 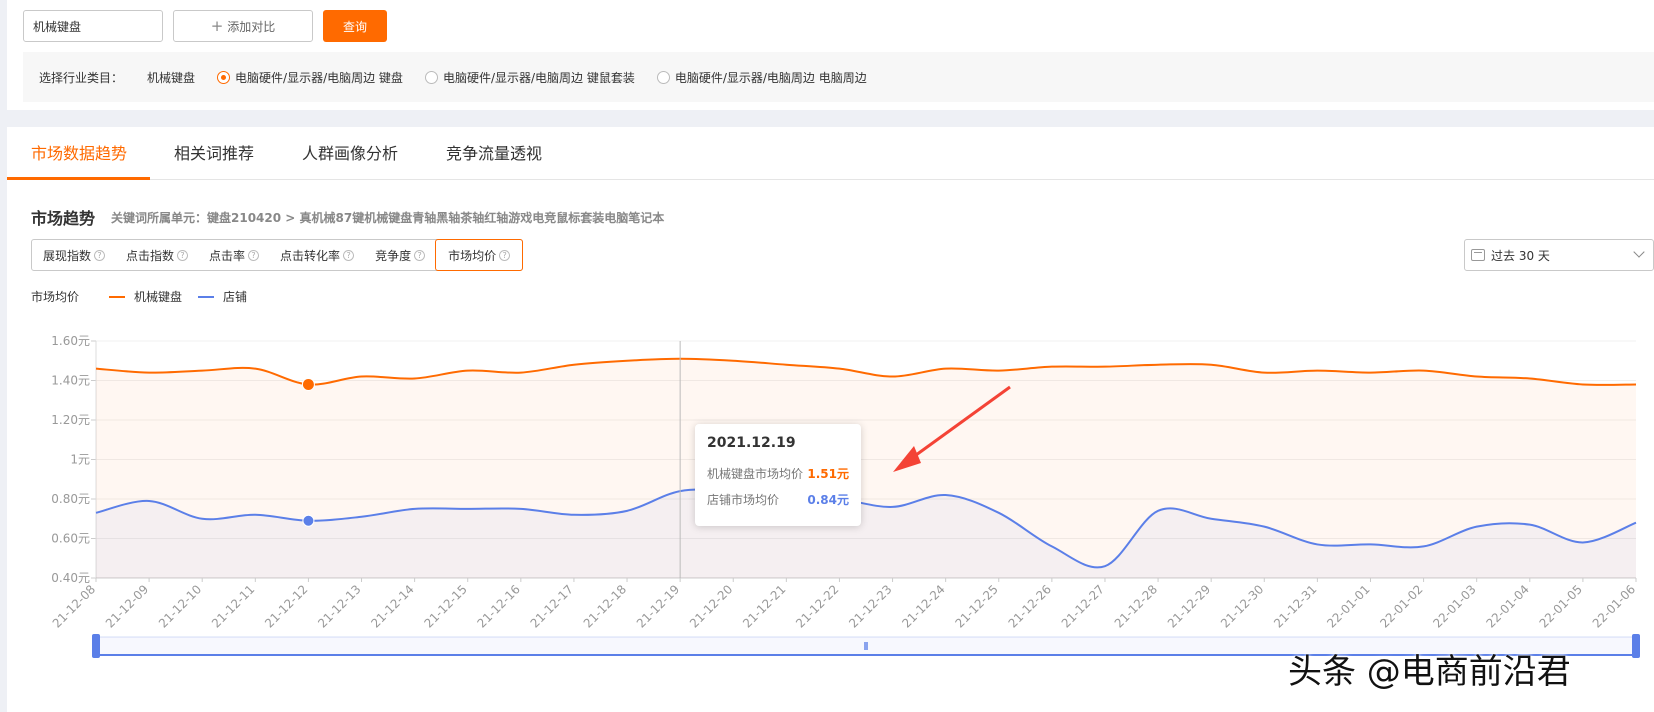 I want to click on tooltip-row-store: 店铺市场均价 0.84元, so click(x=778, y=500).